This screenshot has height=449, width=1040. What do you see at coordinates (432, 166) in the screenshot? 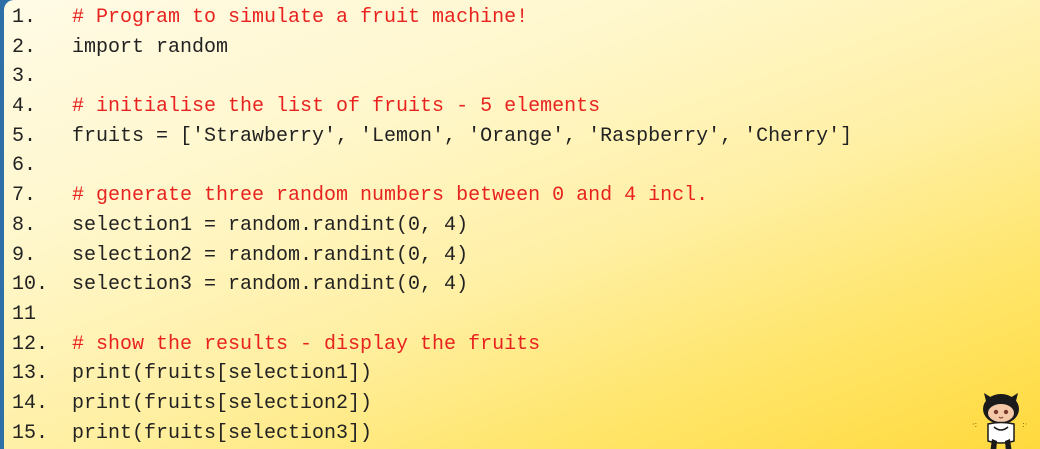
I see `code-line: 6.` at bounding box center [432, 166].